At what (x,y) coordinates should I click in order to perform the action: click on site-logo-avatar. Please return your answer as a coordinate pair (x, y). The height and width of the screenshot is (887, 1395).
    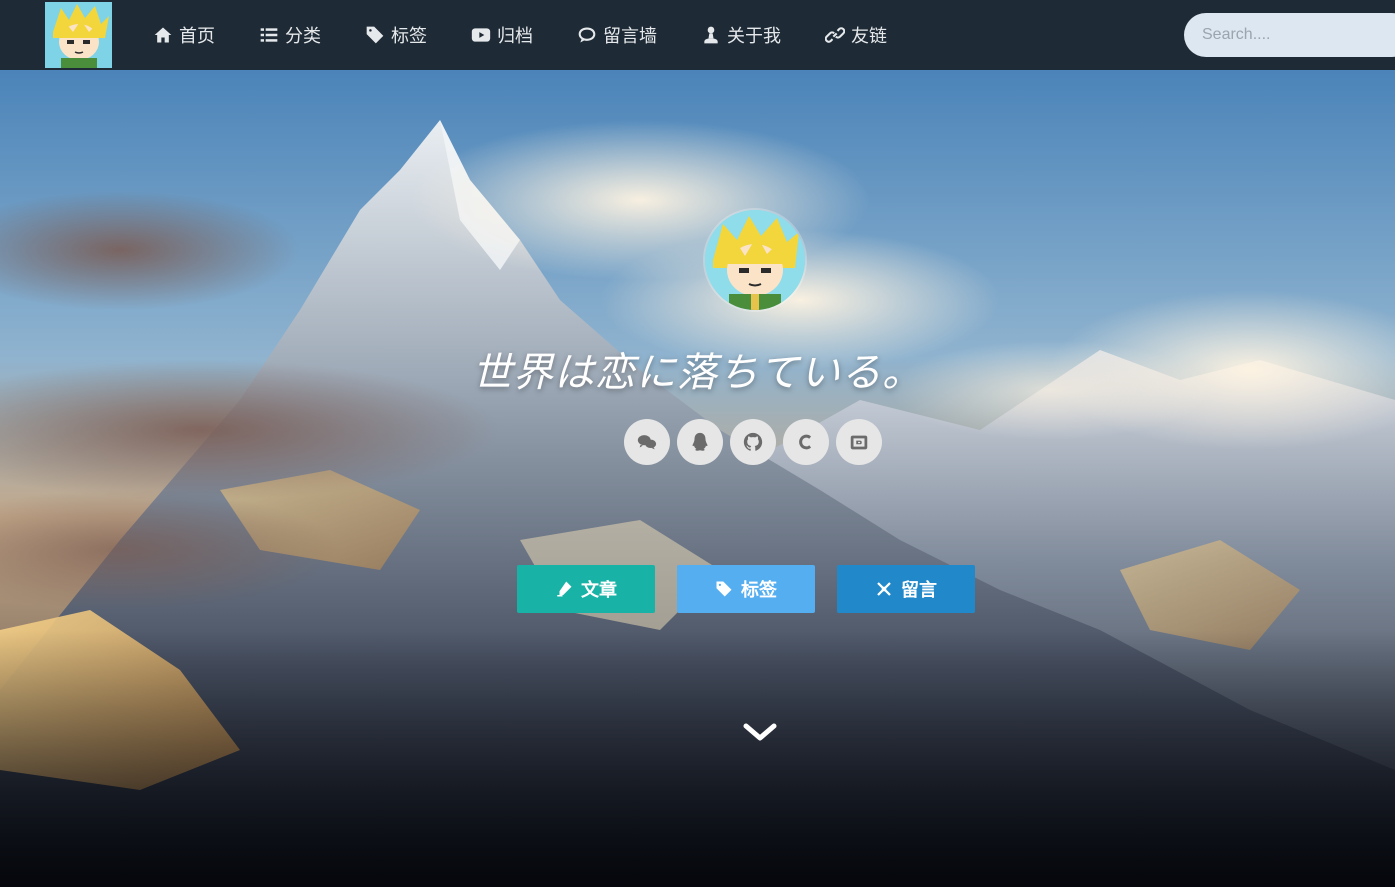
    Looking at the image, I should click on (78, 35).